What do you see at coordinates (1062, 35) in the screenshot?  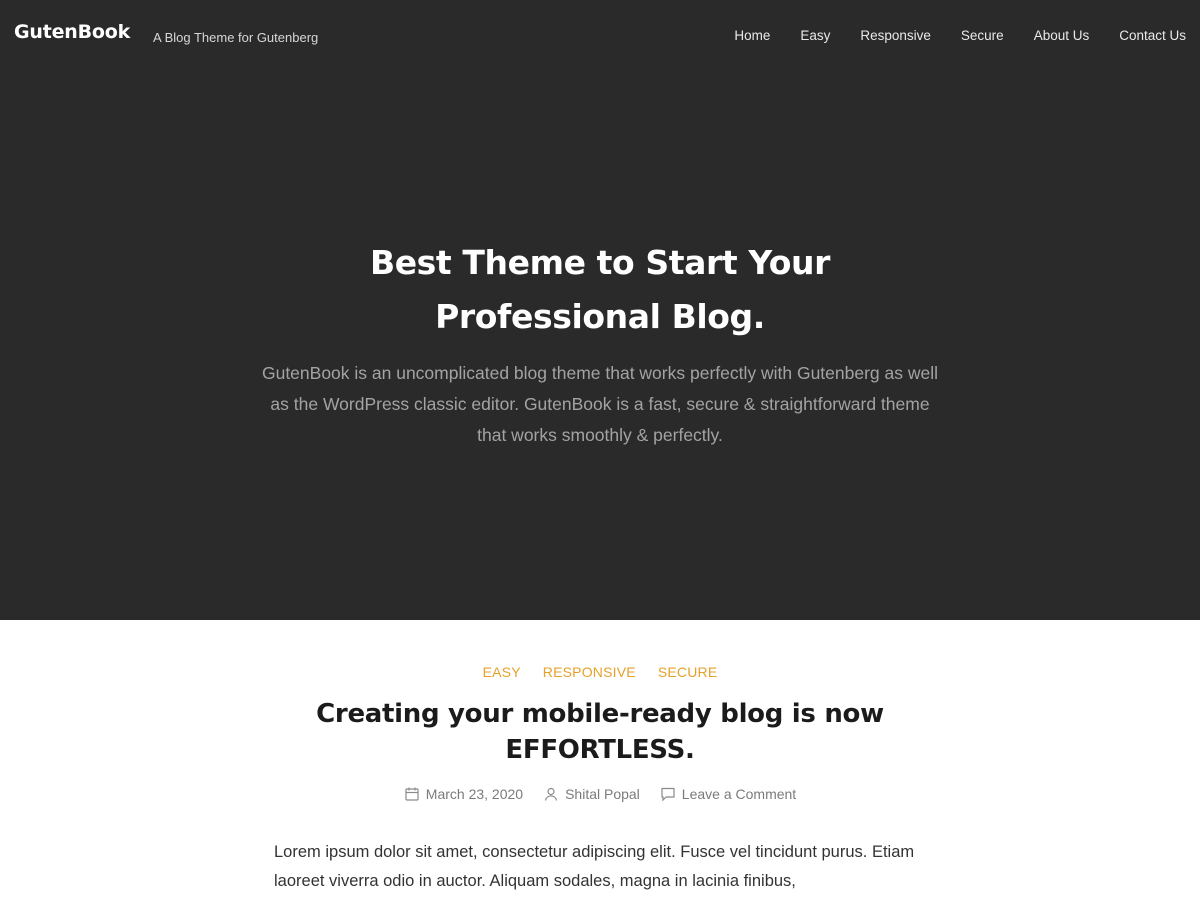 I see `nav-item-about-us: About Us` at bounding box center [1062, 35].